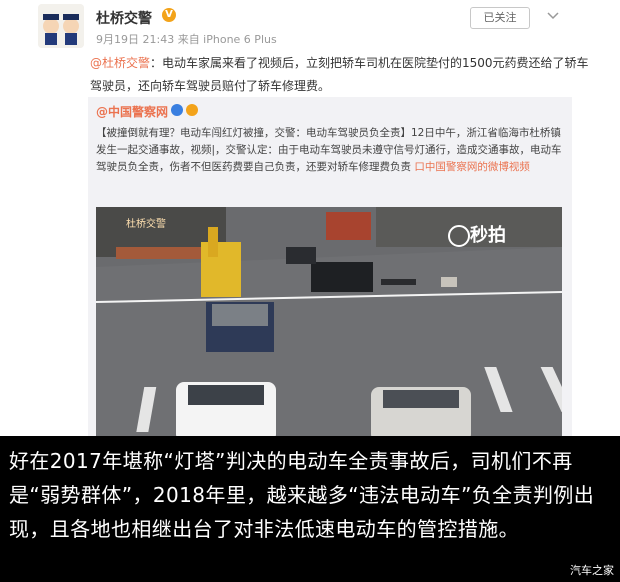  I want to click on video-watermark: 秒拍, so click(488, 235).